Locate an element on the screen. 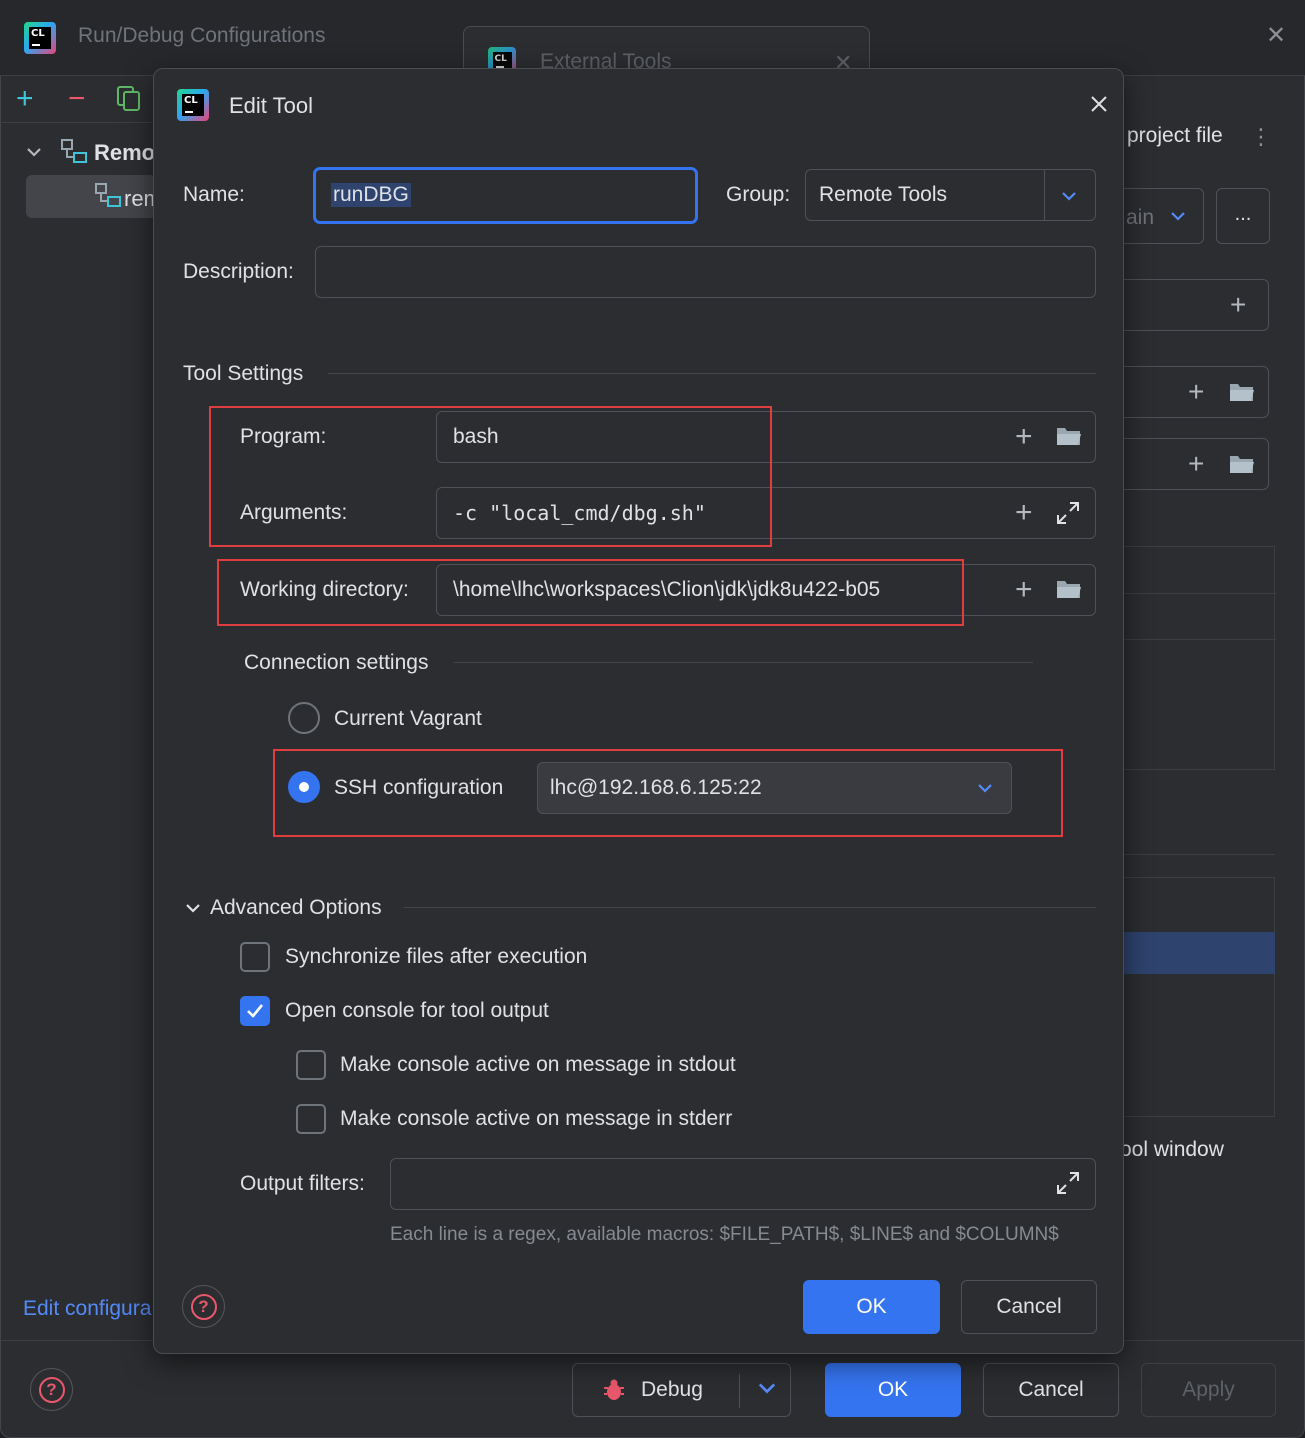 Image resolution: width=1305 pixels, height=1438 pixels. name-input-value: runDBG is located at coordinates (371, 195).